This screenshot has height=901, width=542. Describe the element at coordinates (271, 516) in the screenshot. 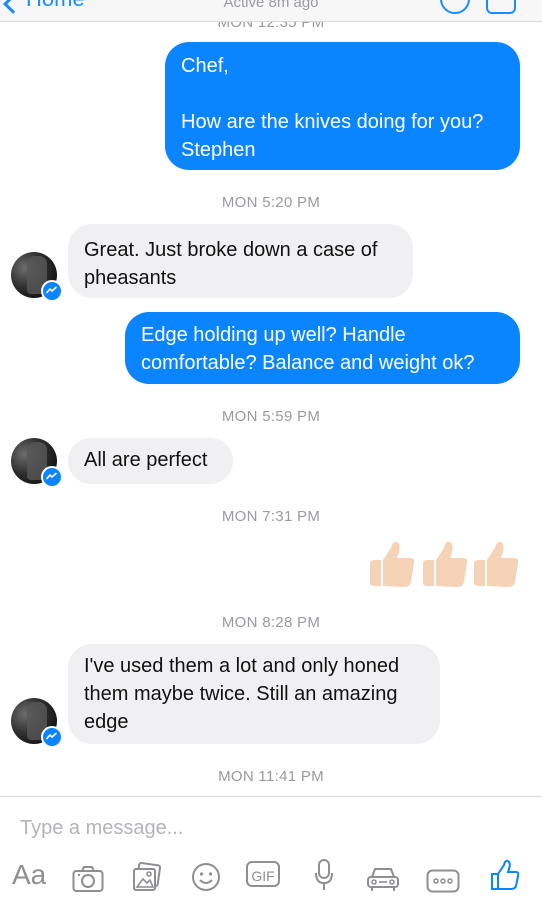

I see `timestamp: MON 7:31 PM` at that location.